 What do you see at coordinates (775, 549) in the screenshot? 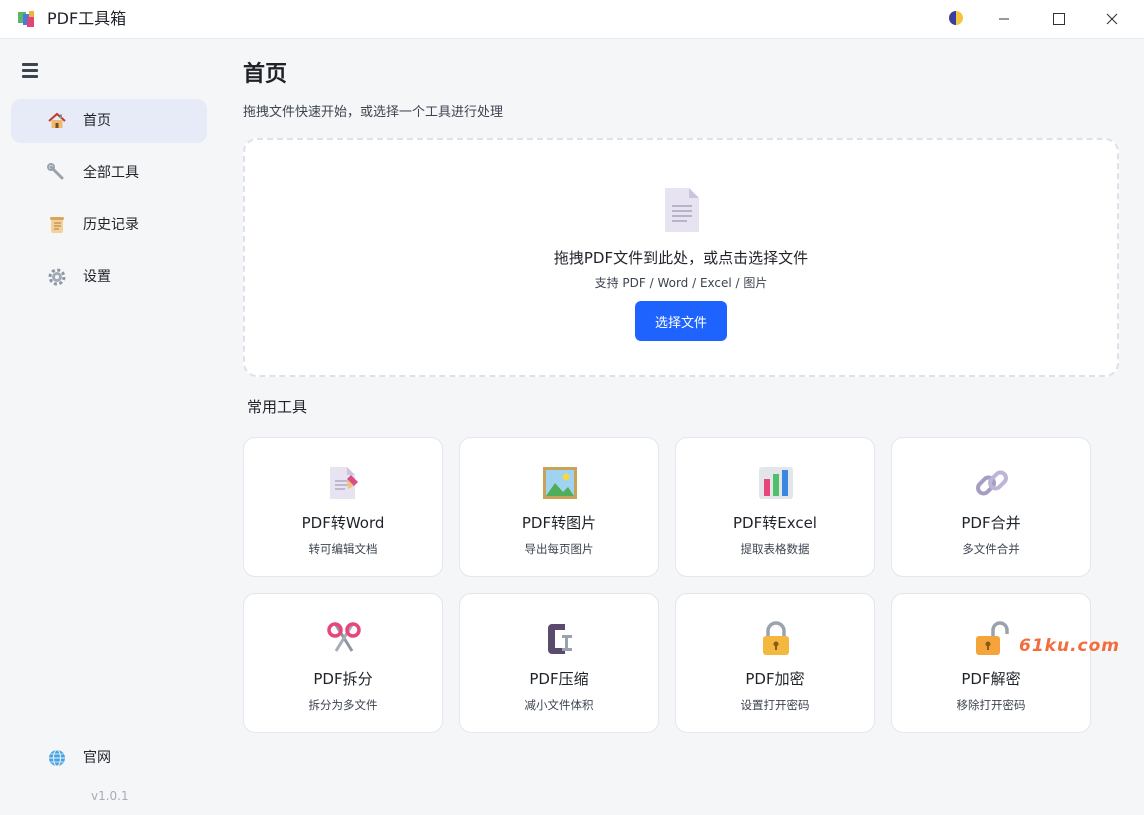
I see `tool-desc: 提取表格数据` at bounding box center [775, 549].